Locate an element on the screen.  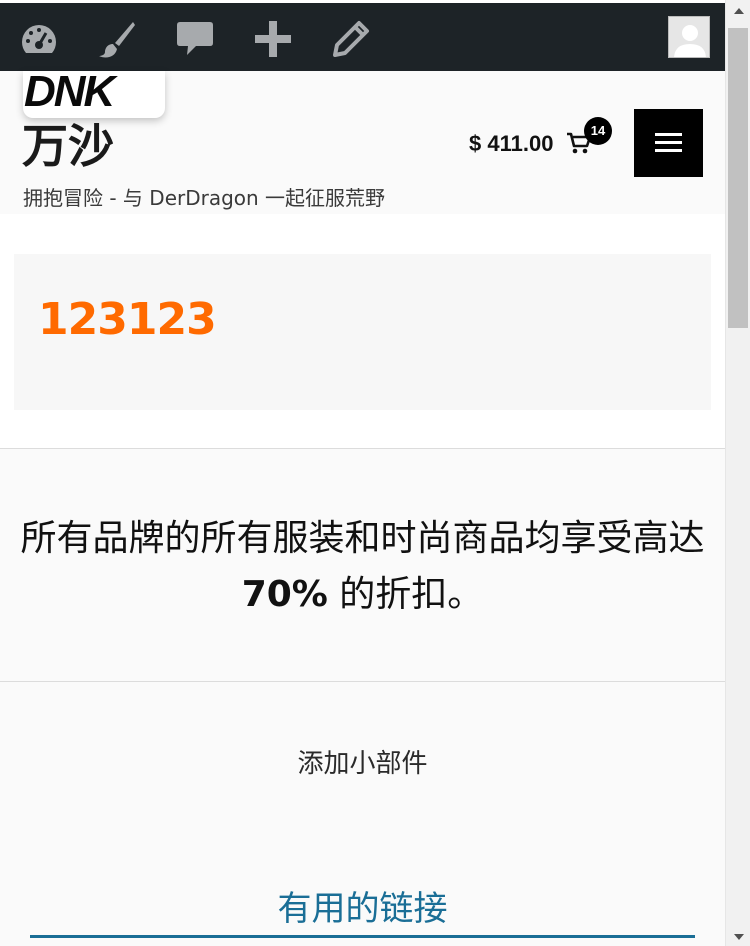
add-widget-placeholder: 添加小部件 is located at coordinates (362, 764).